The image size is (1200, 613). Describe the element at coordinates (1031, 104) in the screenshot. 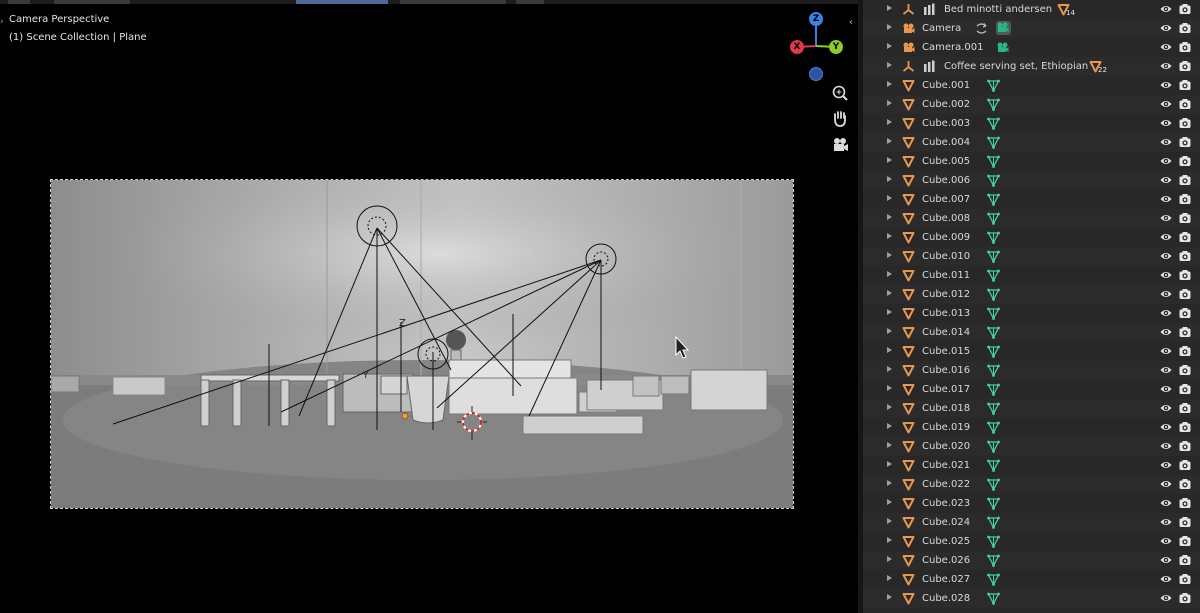

I see `outliner-row: Cube.002` at that location.